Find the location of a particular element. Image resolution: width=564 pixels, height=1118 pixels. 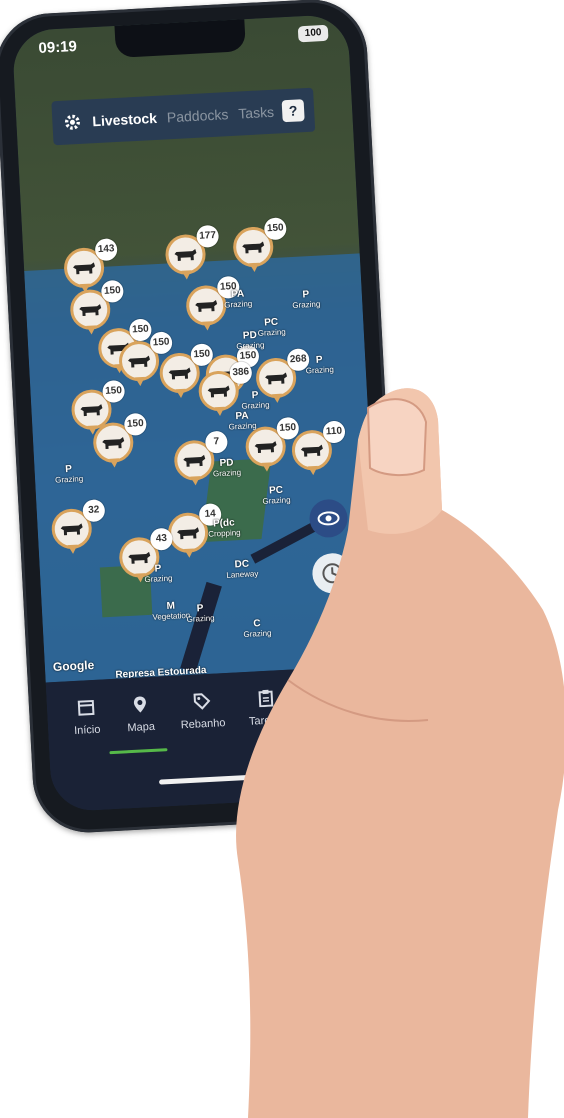

tab-paddocks: Paddocks is located at coordinates (197, 115).